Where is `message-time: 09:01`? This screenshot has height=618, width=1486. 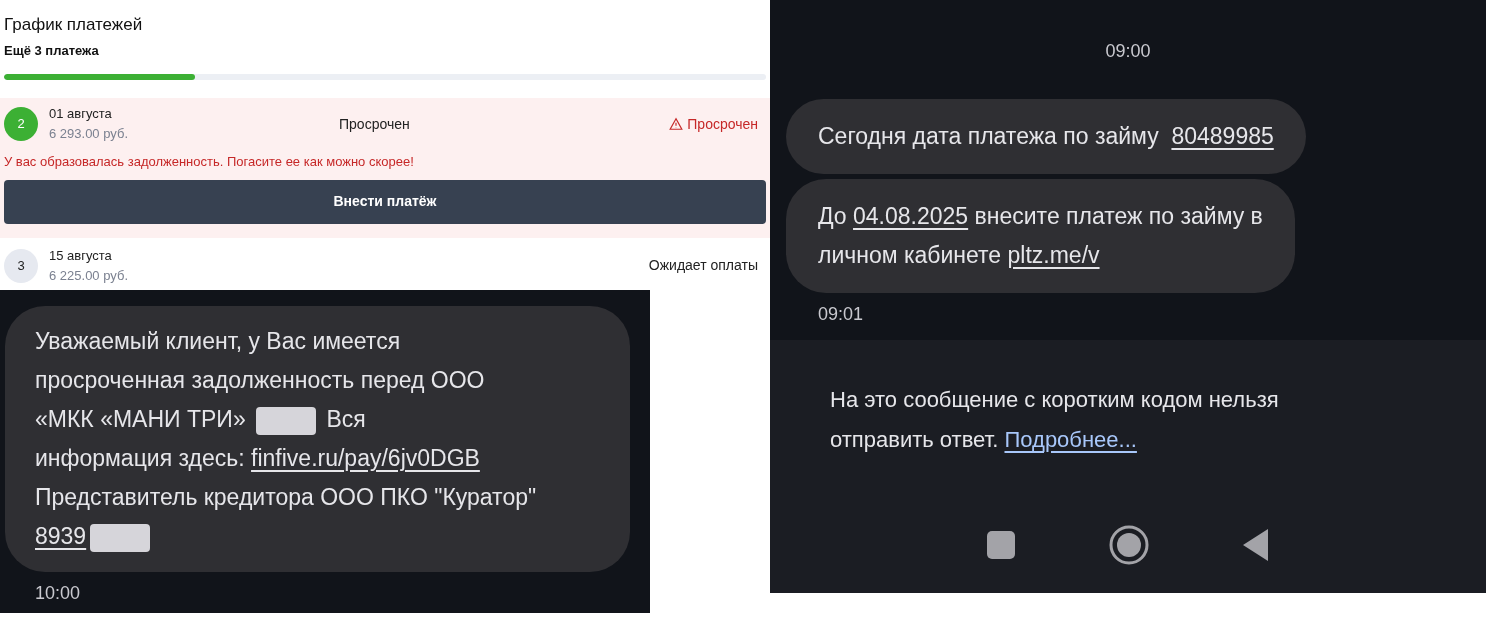
message-time: 09:01 is located at coordinates (841, 314).